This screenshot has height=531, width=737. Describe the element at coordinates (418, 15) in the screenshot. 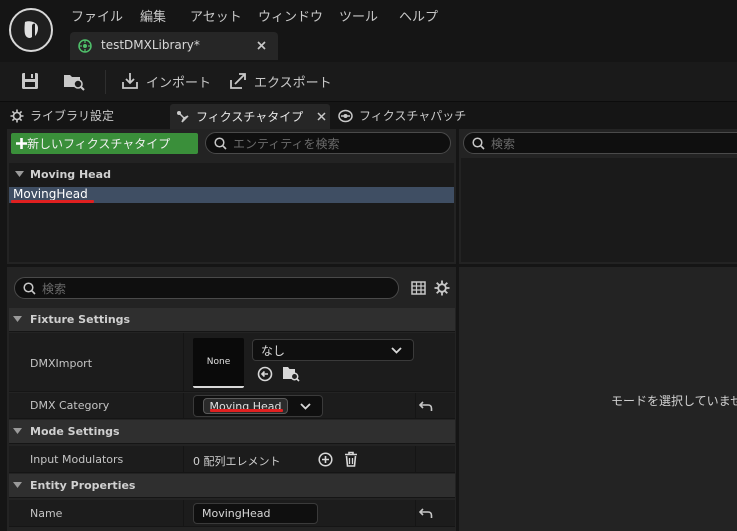

I see `menu-help: ヘルプ` at that location.